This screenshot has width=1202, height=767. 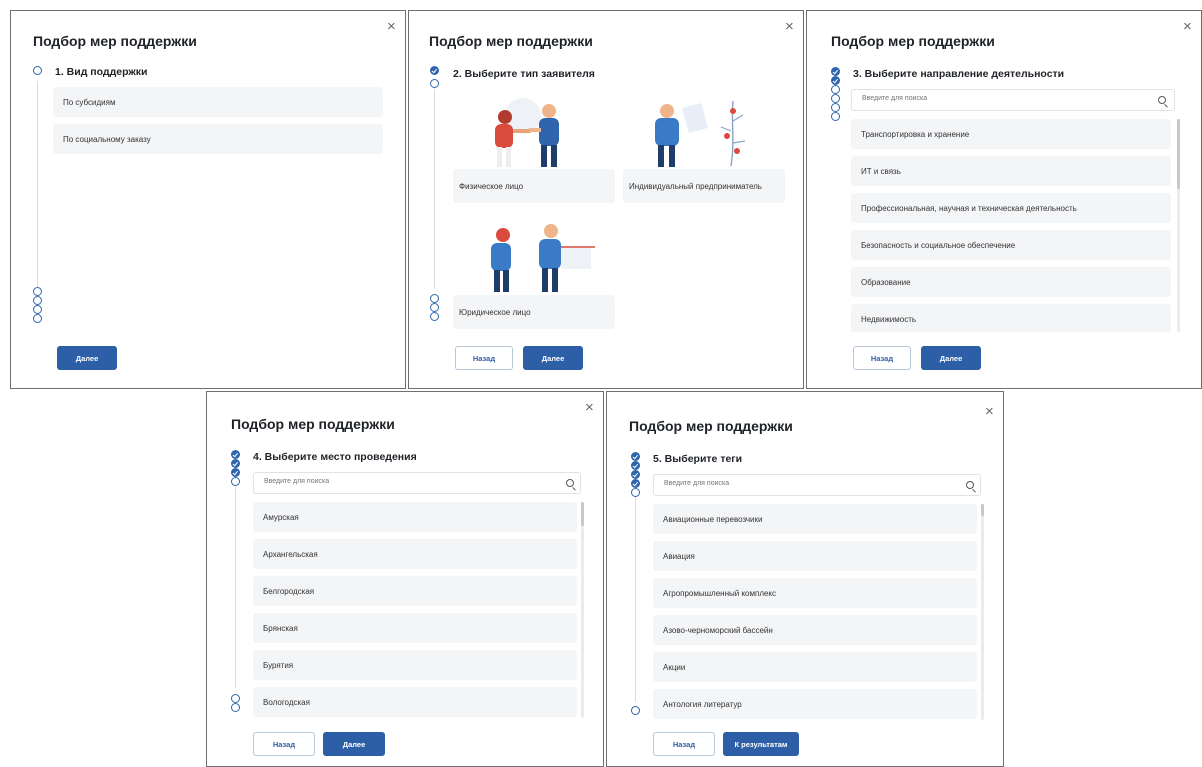 I want to click on list-item: Акции, so click(x=815, y=667).